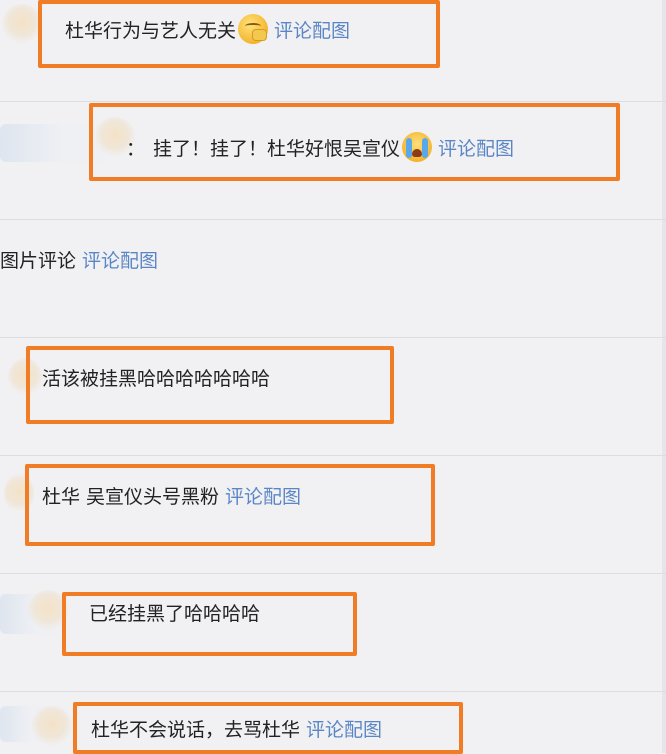 Image resolution: width=666 pixels, height=754 pixels. I want to click on comment-text-line: 已经挂黑了哈哈哈哈, so click(174, 614).